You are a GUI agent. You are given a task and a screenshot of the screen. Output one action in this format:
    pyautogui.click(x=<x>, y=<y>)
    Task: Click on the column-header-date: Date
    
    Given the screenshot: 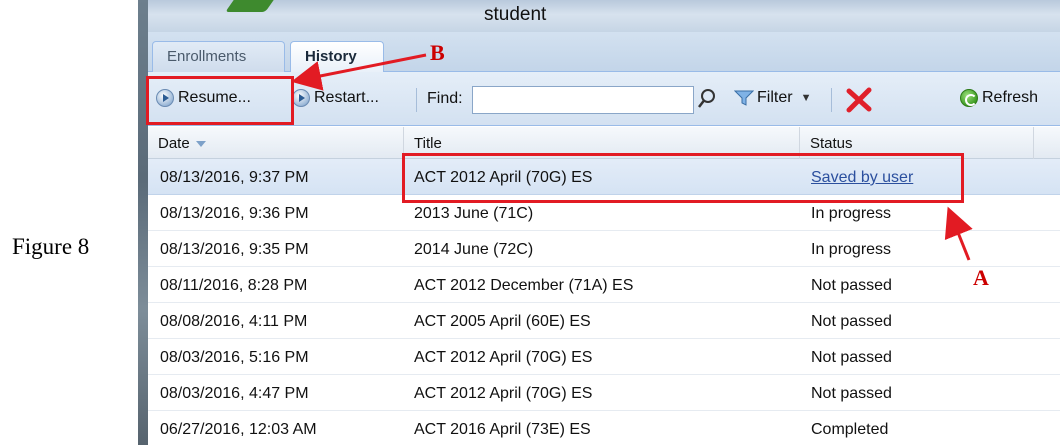 What is the action you would take?
    pyautogui.click(x=276, y=143)
    